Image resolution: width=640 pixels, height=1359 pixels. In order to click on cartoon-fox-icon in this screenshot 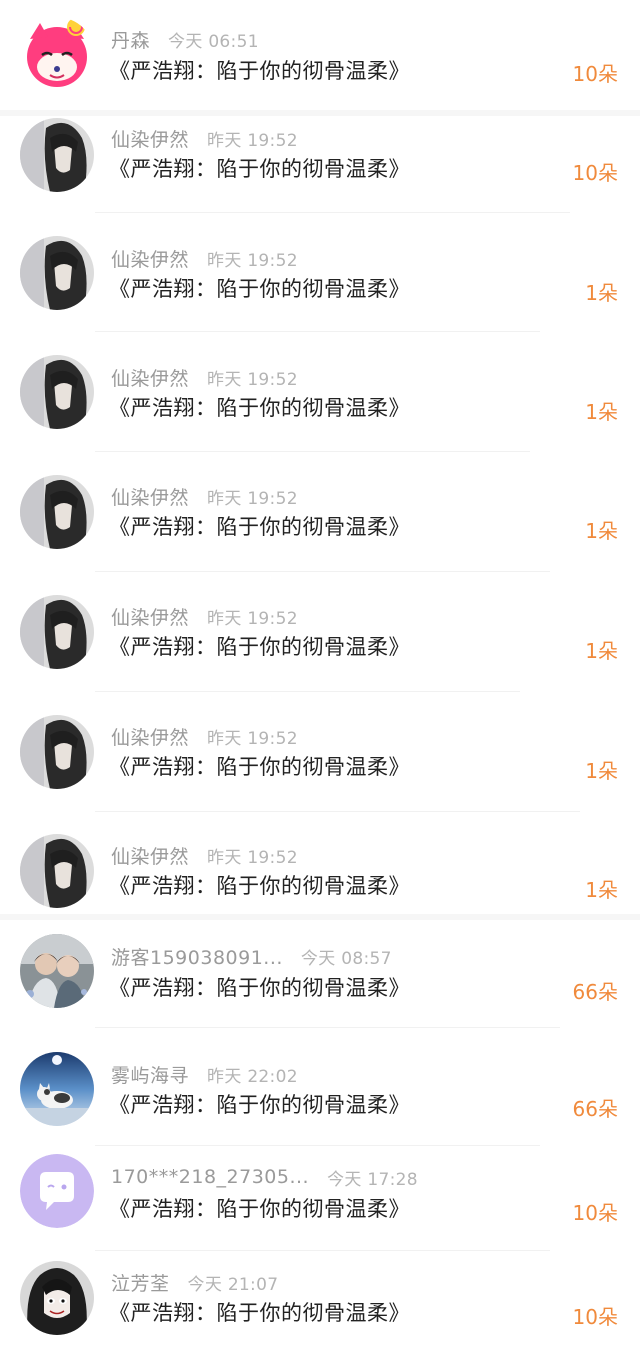, I will do `click(57, 54)`.